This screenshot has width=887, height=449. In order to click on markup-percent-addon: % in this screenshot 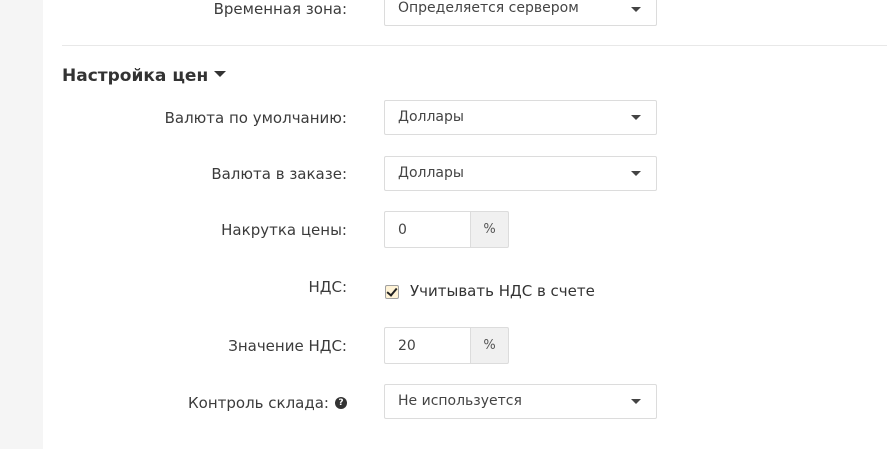, I will do `click(489, 229)`.